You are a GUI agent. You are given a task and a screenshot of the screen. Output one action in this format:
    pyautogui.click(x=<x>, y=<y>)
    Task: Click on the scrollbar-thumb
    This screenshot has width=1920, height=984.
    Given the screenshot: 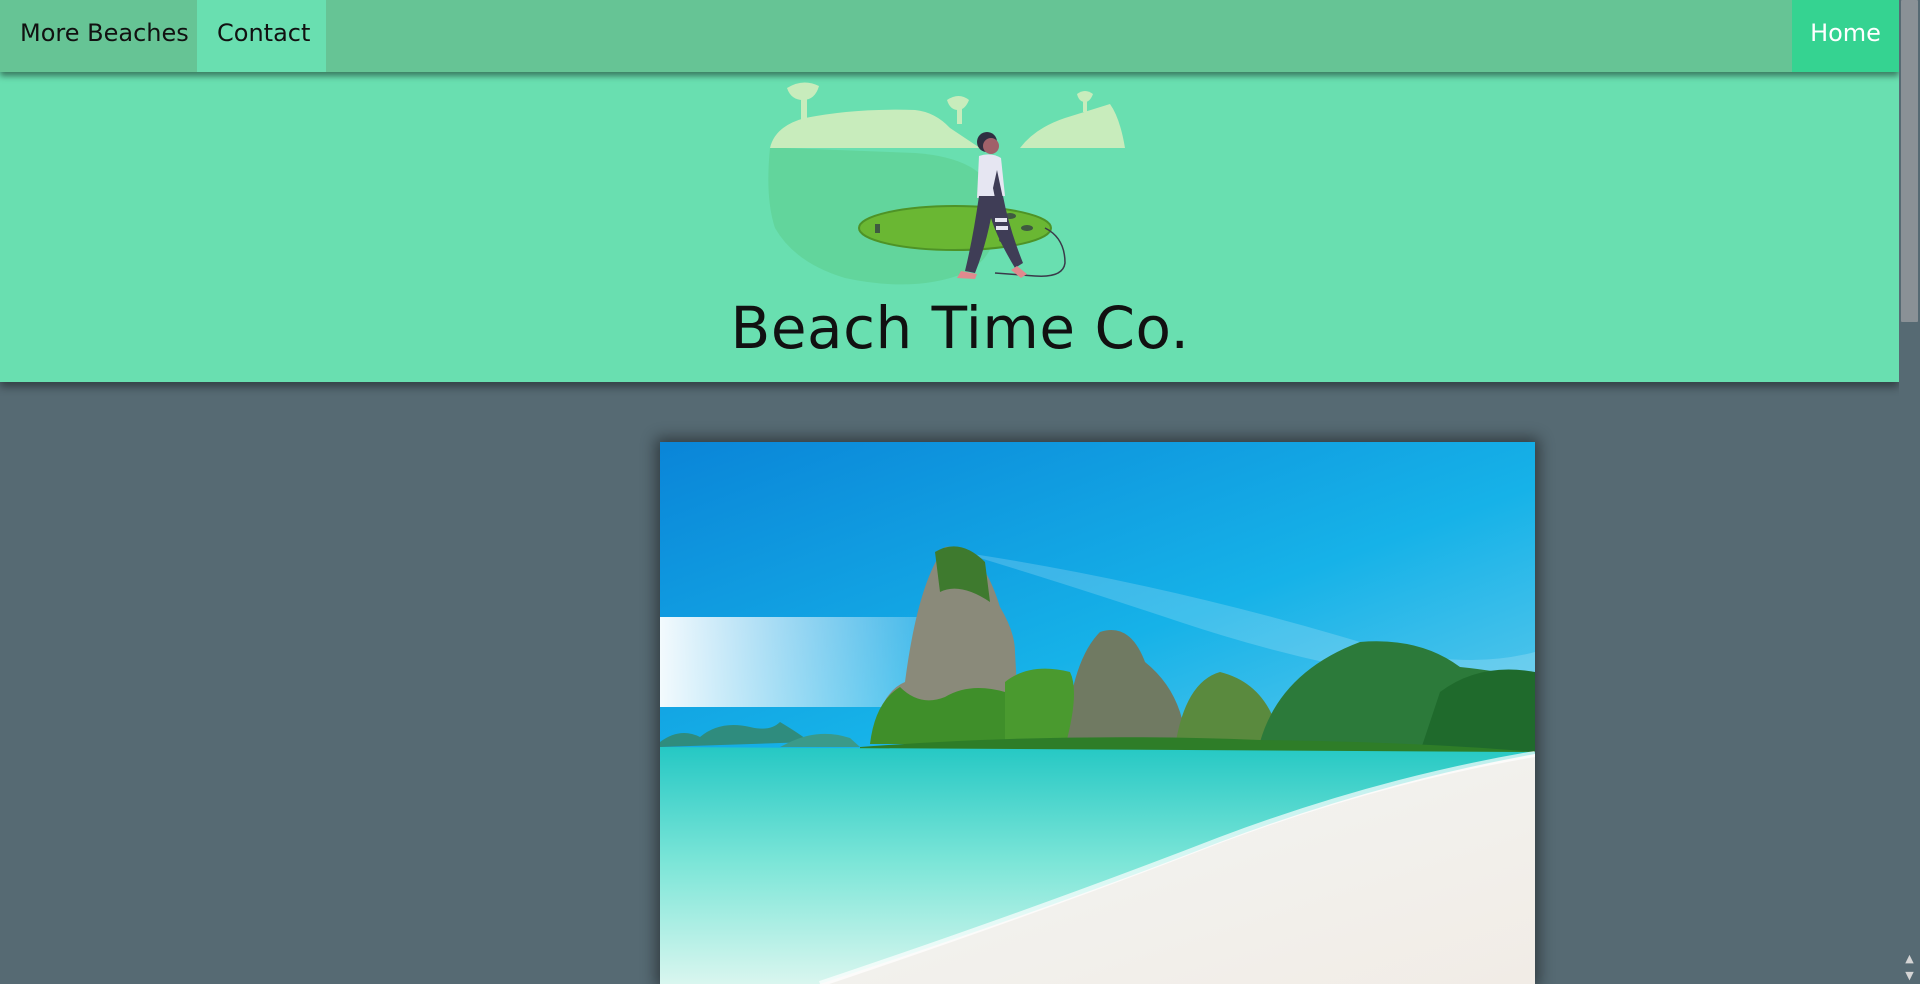 What is the action you would take?
    pyautogui.click(x=1909, y=161)
    